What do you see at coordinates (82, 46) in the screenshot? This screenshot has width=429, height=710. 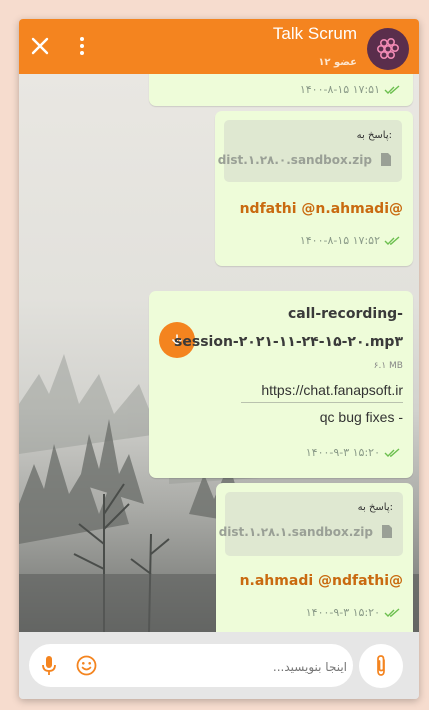 I see `more-vert-icon` at bounding box center [82, 46].